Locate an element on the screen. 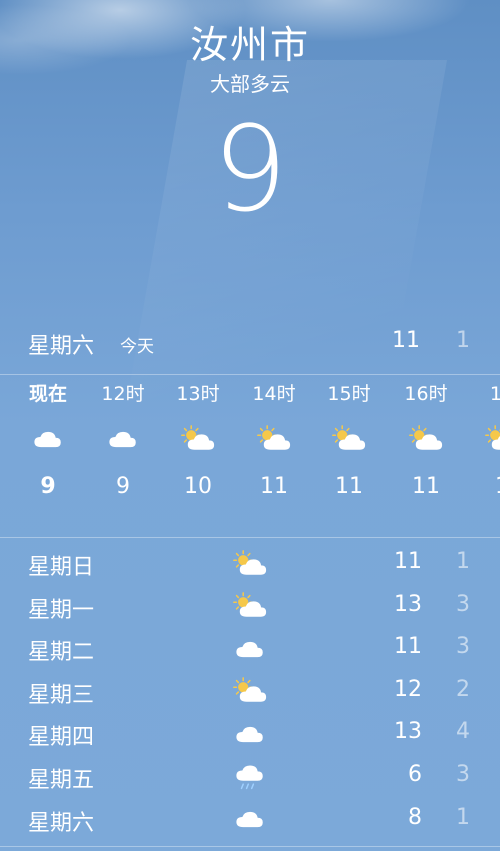 The height and width of the screenshot is (851, 500). hourly-time-label: 15时 is located at coordinates (349, 394).